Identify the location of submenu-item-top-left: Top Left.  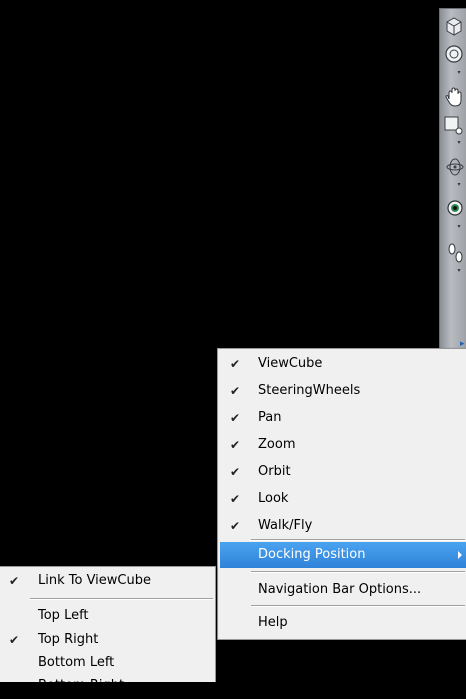
(106, 616).